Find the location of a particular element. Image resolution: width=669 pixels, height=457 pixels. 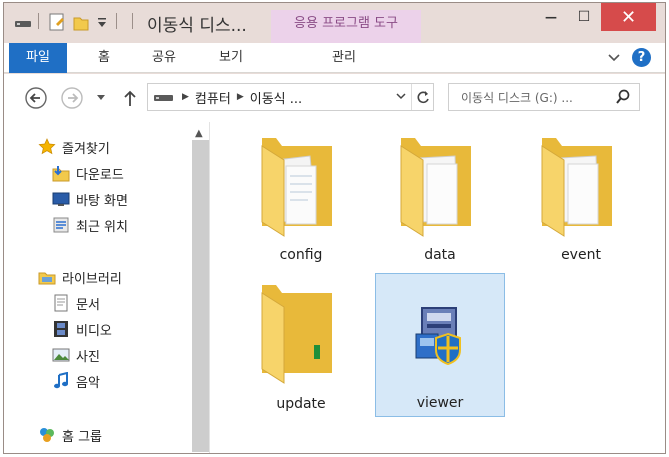

sidebar-item-desktop: 바탕 화면 is located at coordinates (90, 199).